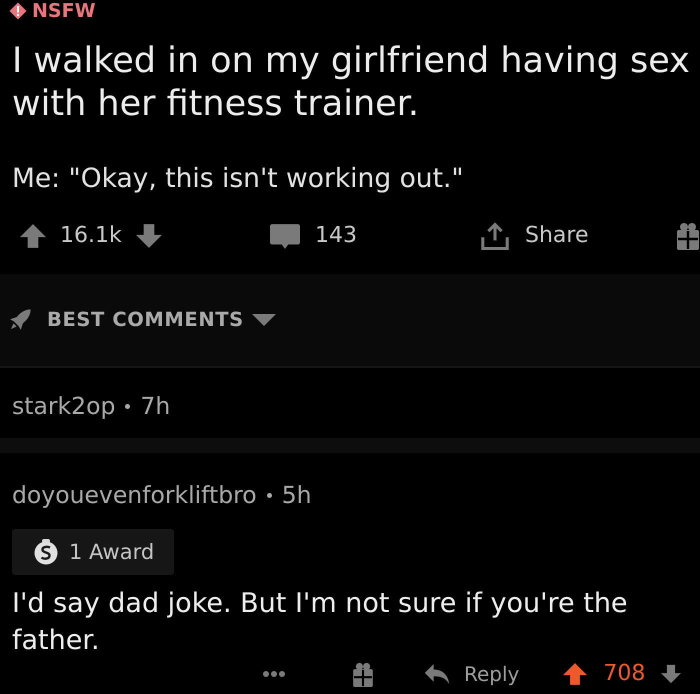  I want to click on award-coin-icon, so click(46, 552).